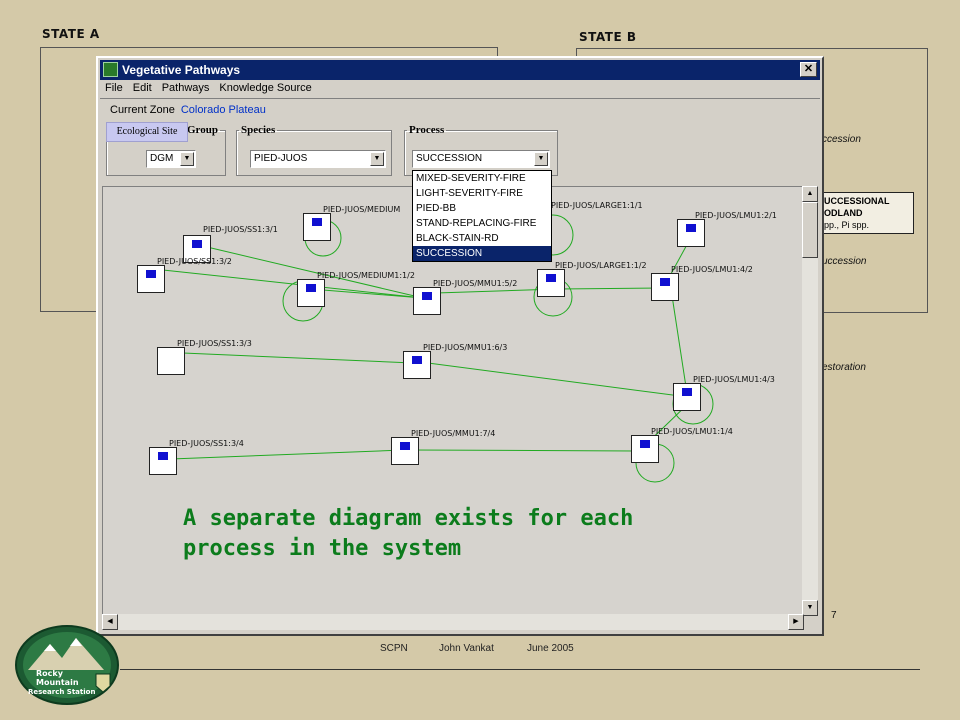 This screenshot has height=720, width=960. What do you see at coordinates (366, 275) in the screenshot?
I see `node-label: PIED-JUOS/MEDIUM1:1/2` at bounding box center [366, 275].